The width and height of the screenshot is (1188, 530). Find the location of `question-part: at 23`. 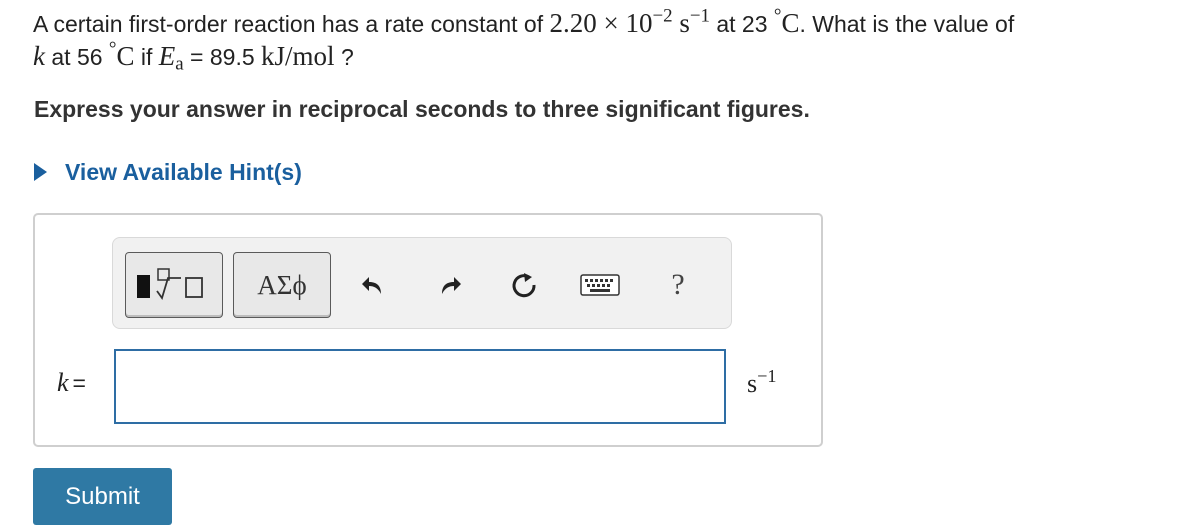

question-part: at 23 is located at coordinates (741, 24).